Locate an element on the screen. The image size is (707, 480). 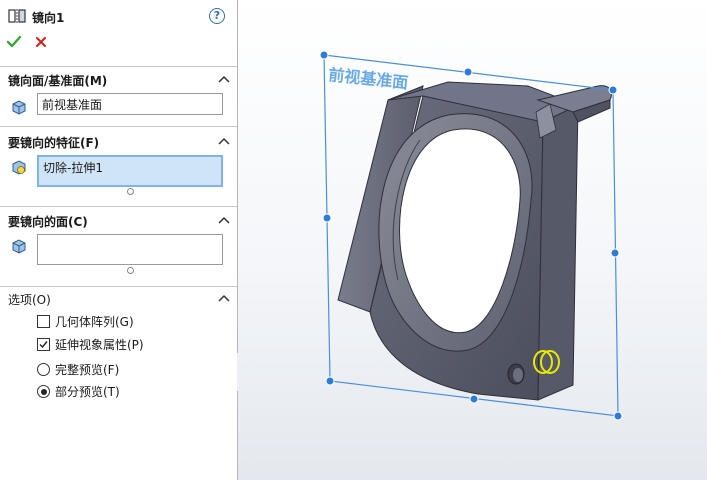
plane-icon is located at coordinates (19, 107).